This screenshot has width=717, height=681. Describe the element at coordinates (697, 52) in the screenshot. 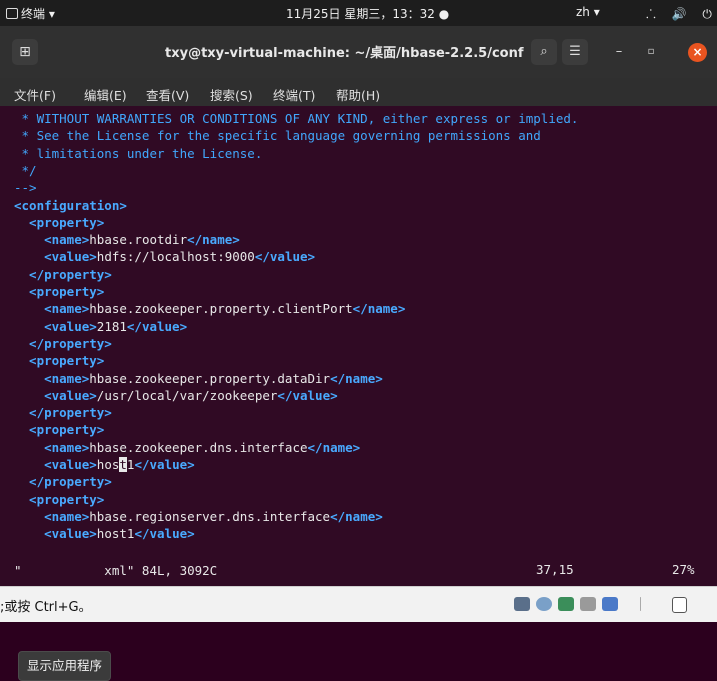

I see `close-button: ×` at that location.